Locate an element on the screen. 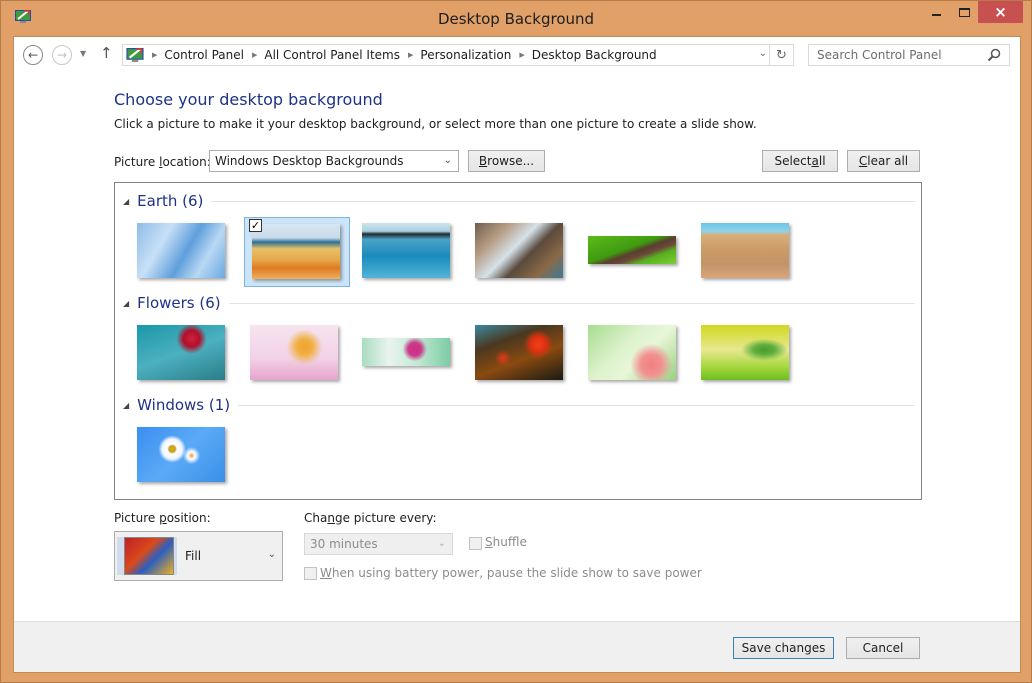 The height and width of the screenshot is (683, 1032). change-interval-value: 30 minutes is located at coordinates (344, 544).